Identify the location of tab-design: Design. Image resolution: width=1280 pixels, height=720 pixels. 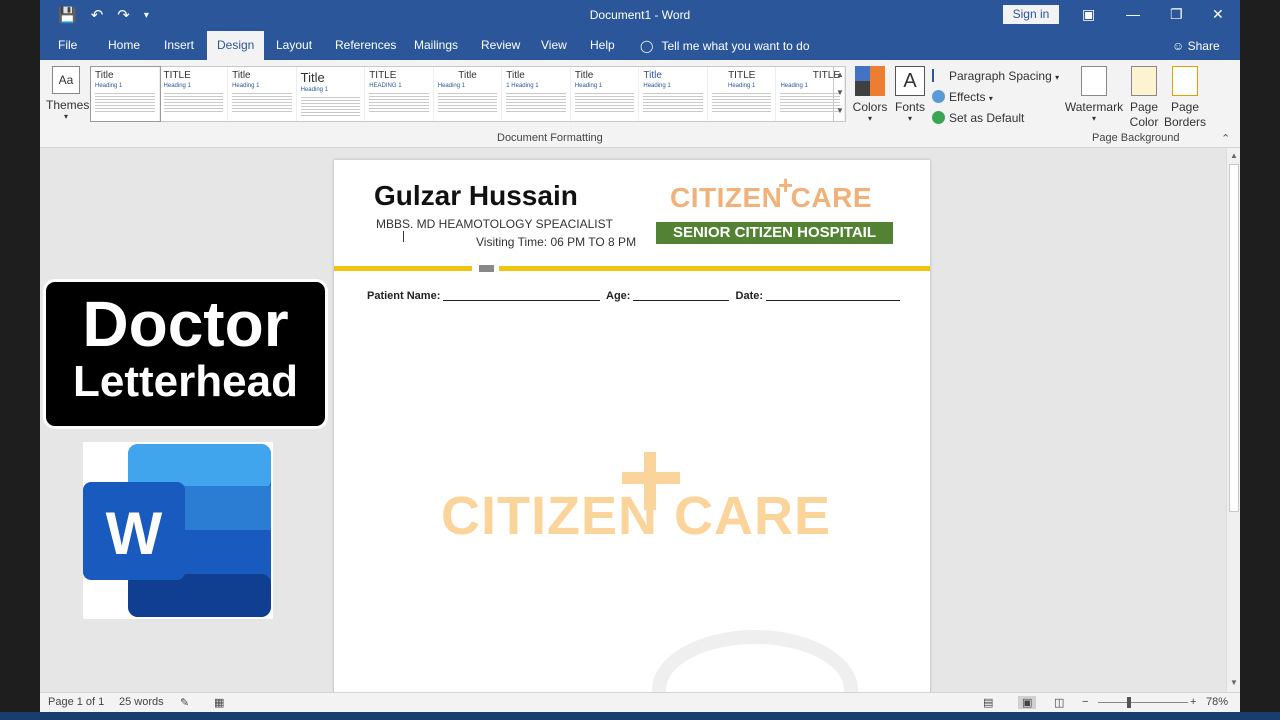
(236, 45).